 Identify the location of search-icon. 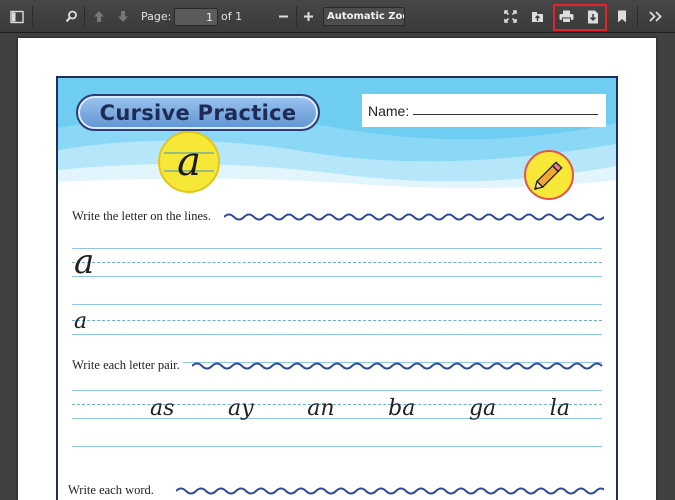
(71, 16).